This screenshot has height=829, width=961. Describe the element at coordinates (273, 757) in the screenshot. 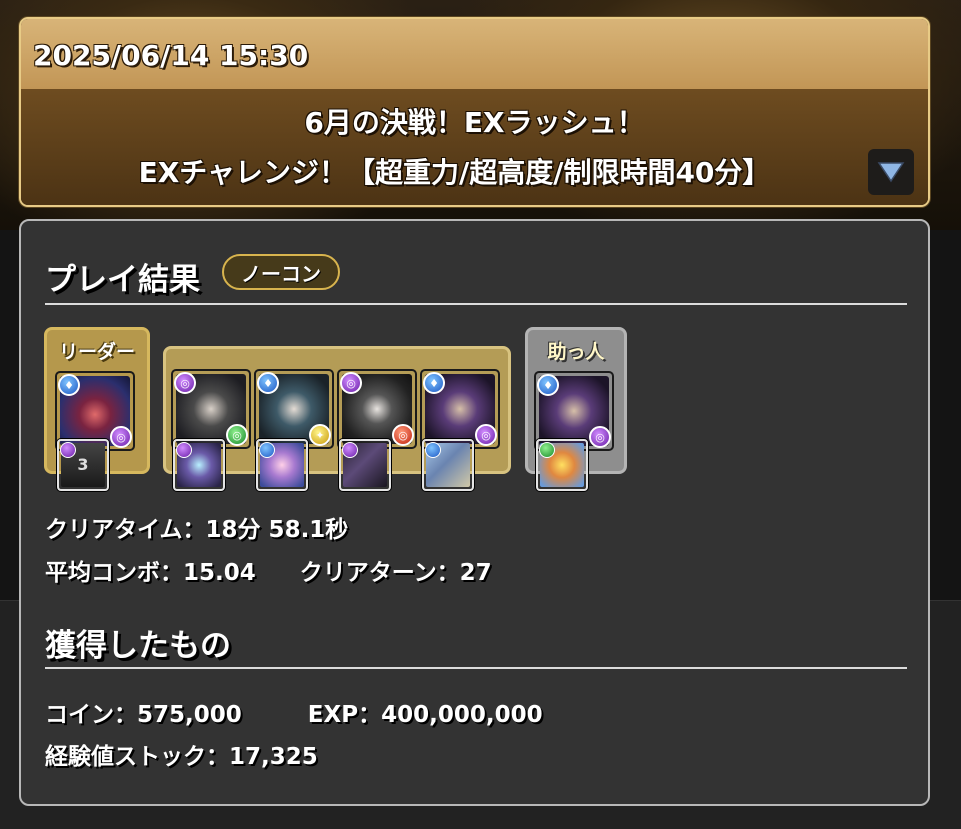

I see `exp-stock-value: 17,325` at that location.